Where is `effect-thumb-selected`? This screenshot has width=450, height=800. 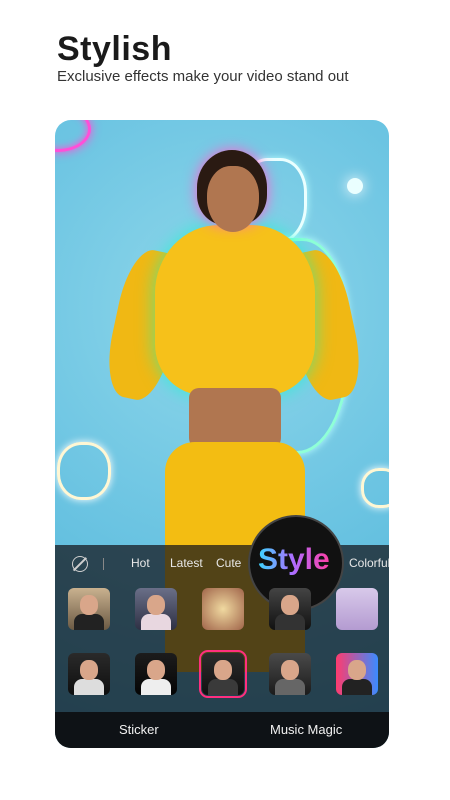 effect-thumb-selected is located at coordinates (223, 674).